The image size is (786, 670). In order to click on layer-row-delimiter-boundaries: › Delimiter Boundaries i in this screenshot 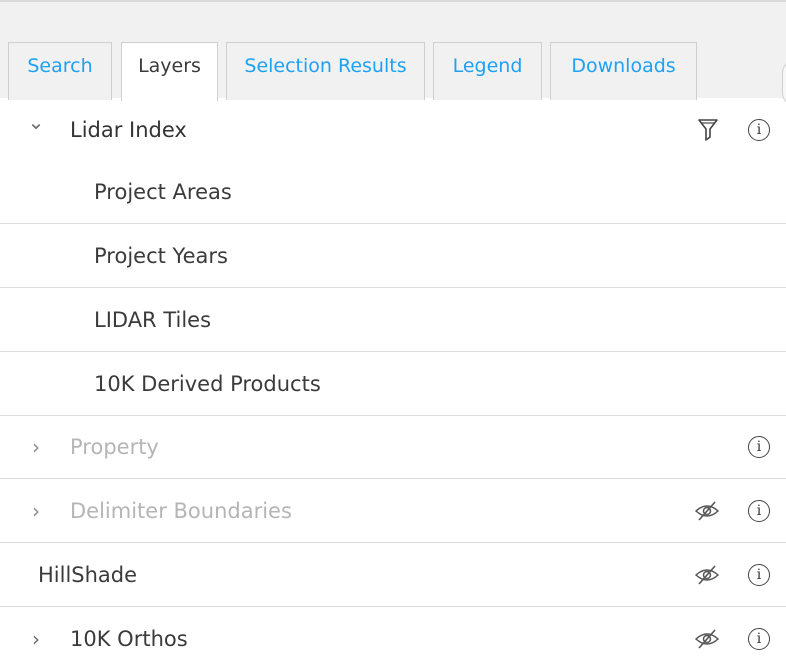, I will do `click(393, 511)`.